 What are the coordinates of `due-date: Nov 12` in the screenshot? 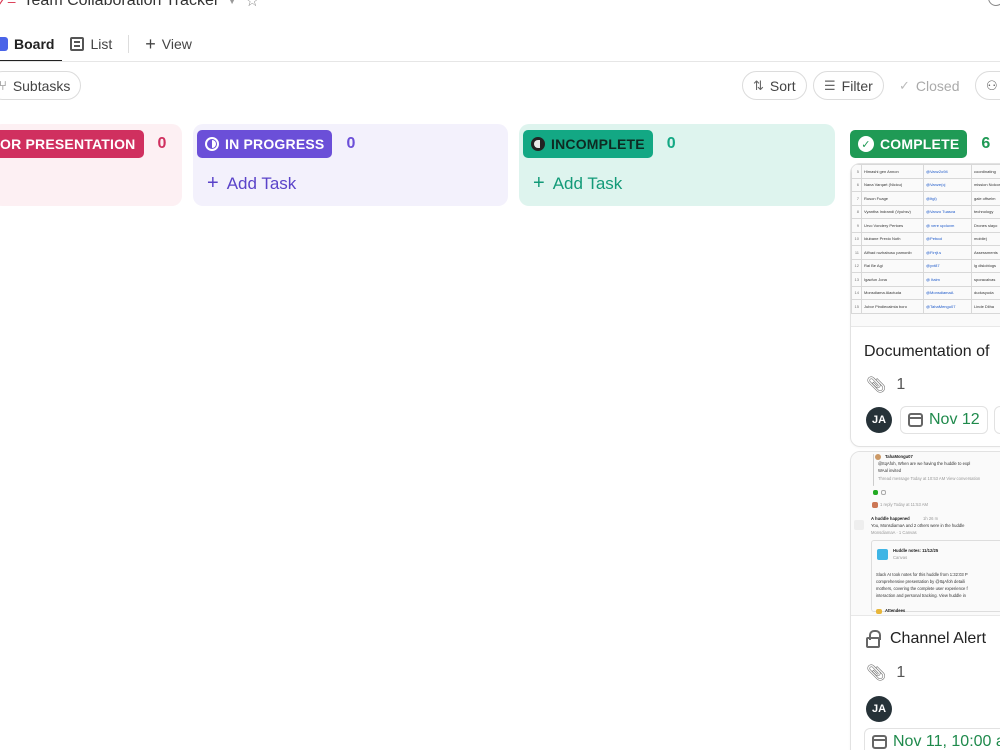 It's located at (944, 420).